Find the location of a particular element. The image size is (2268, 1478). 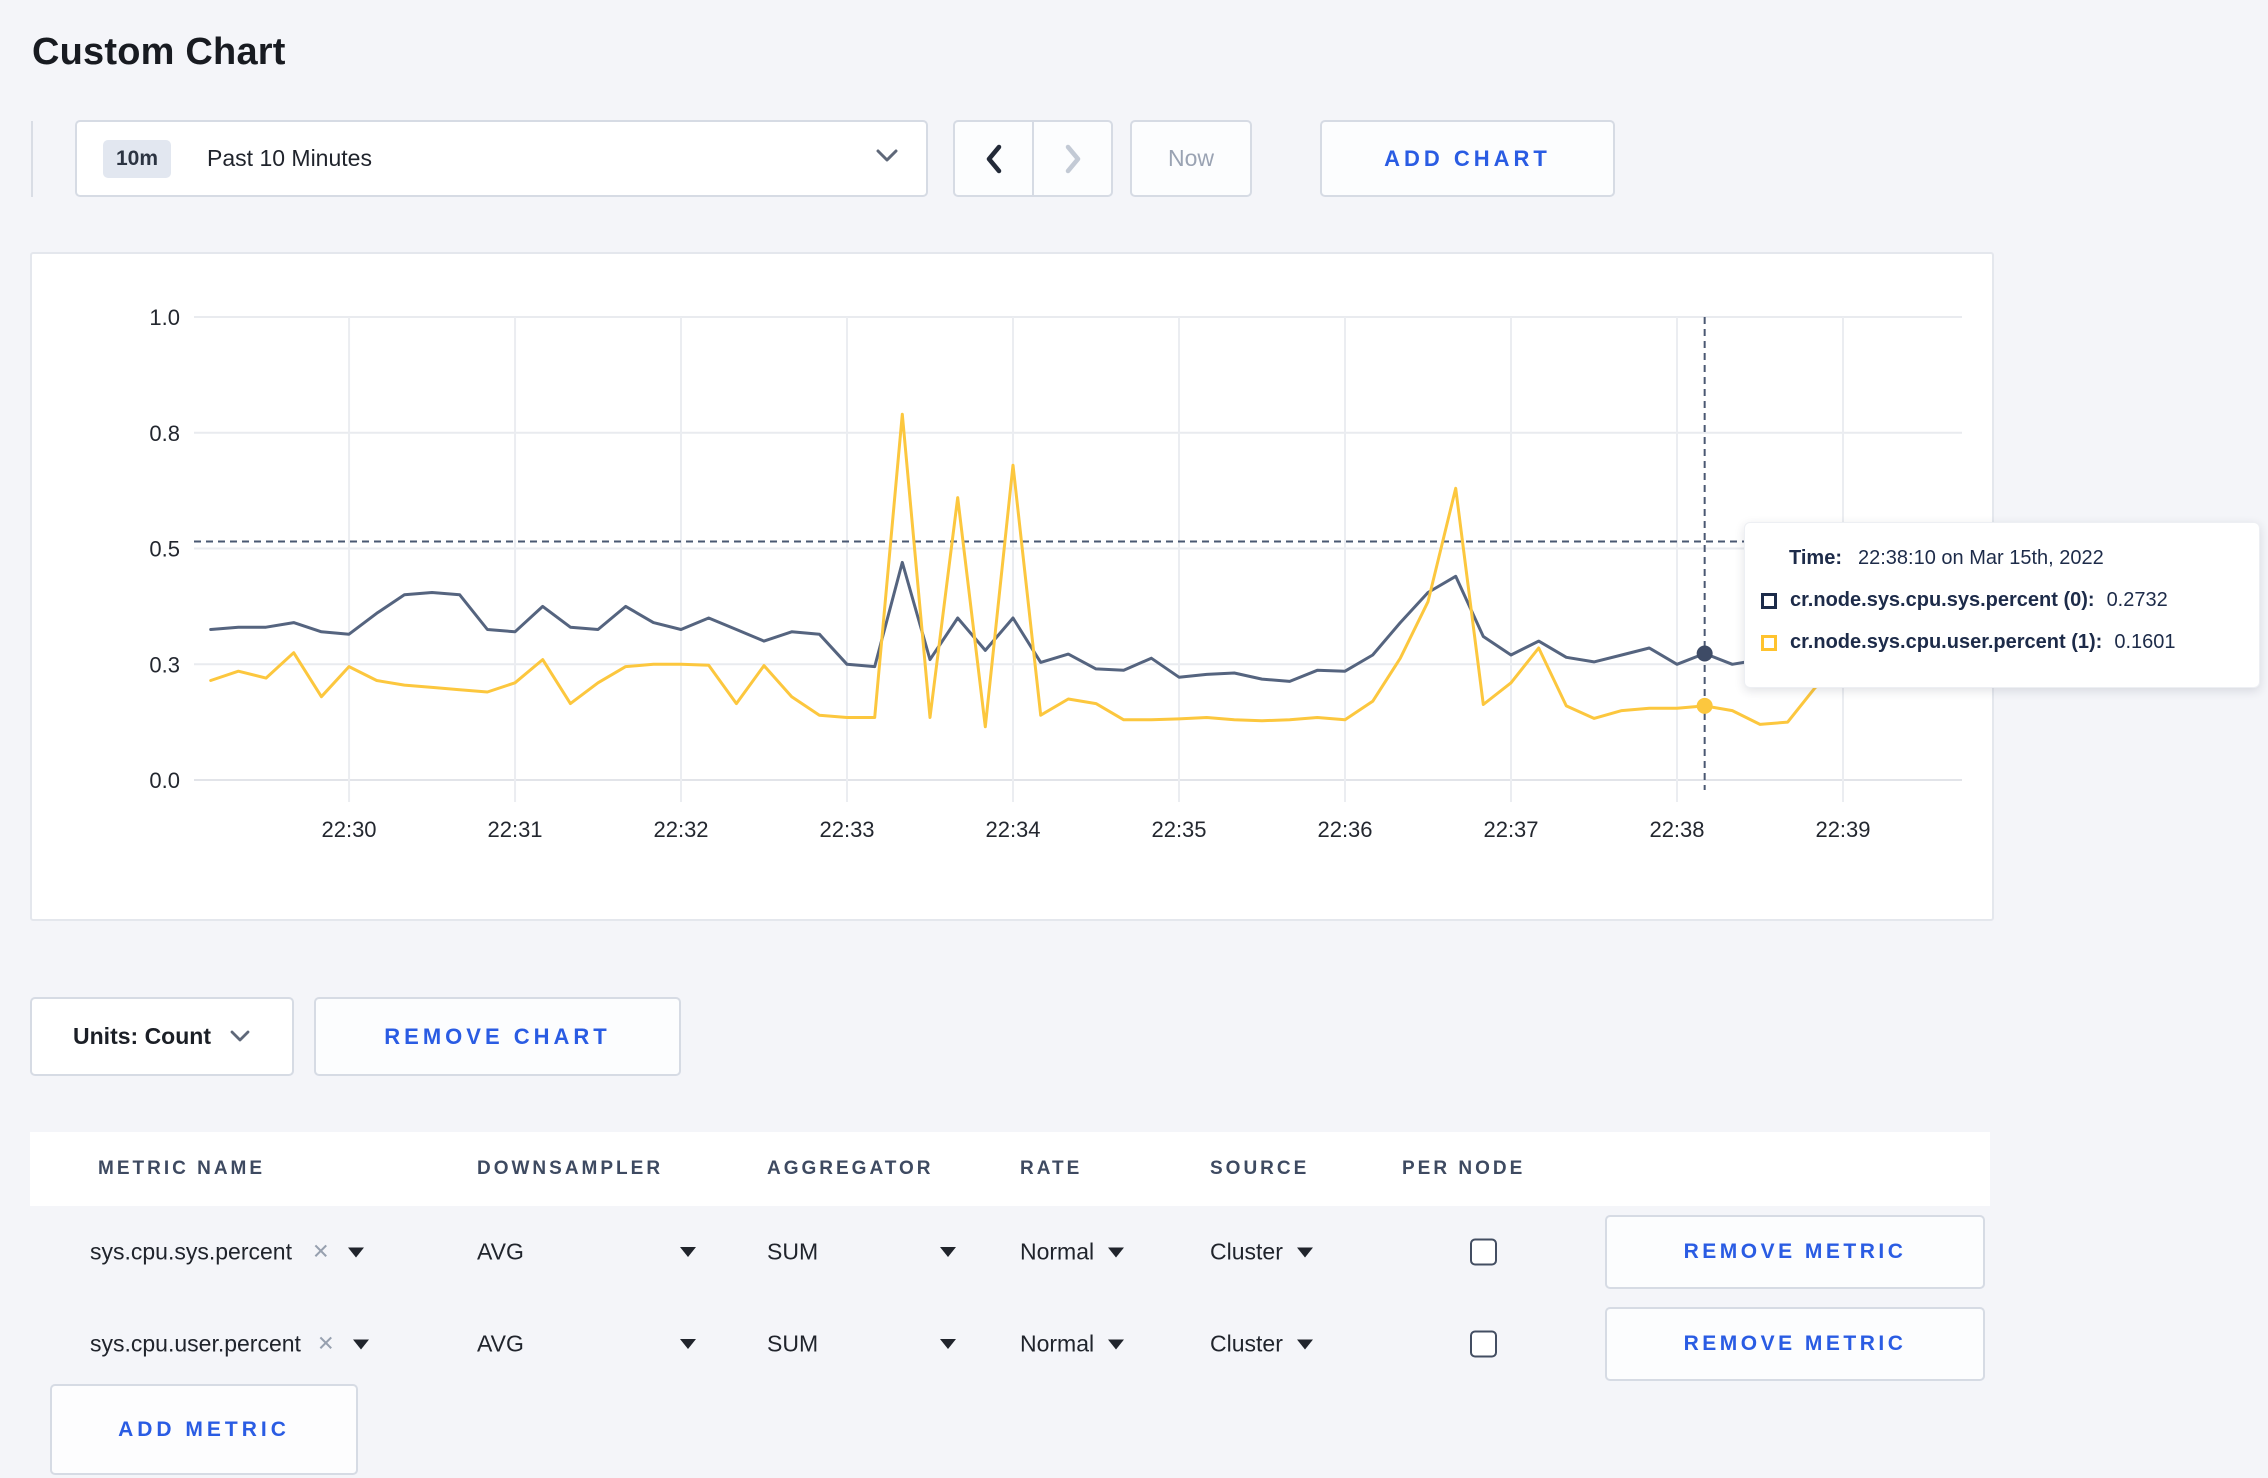

col-header-per-node: PER NODE is located at coordinates (1464, 1168).